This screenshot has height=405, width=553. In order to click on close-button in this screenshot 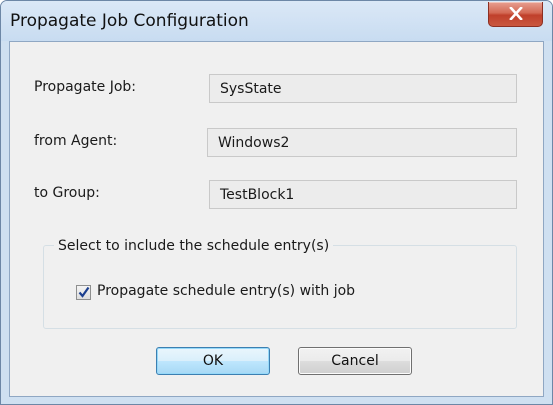, I will do `click(515, 14)`.